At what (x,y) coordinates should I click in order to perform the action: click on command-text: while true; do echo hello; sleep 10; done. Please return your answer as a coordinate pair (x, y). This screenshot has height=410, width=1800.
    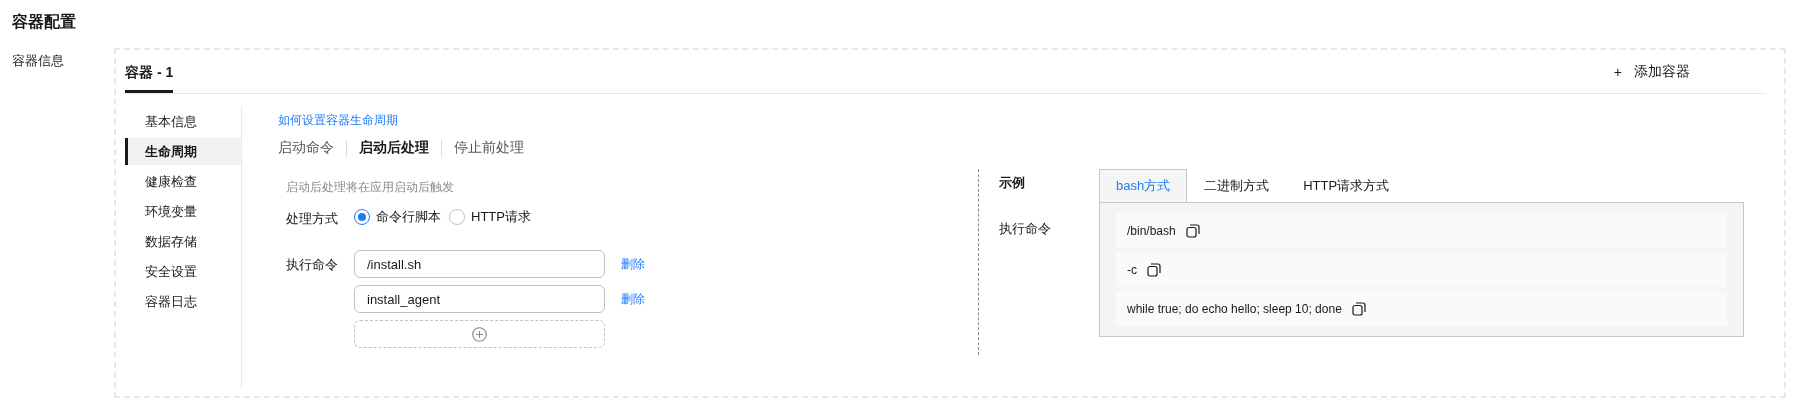
    Looking at the image, I should click on (1234, 308).